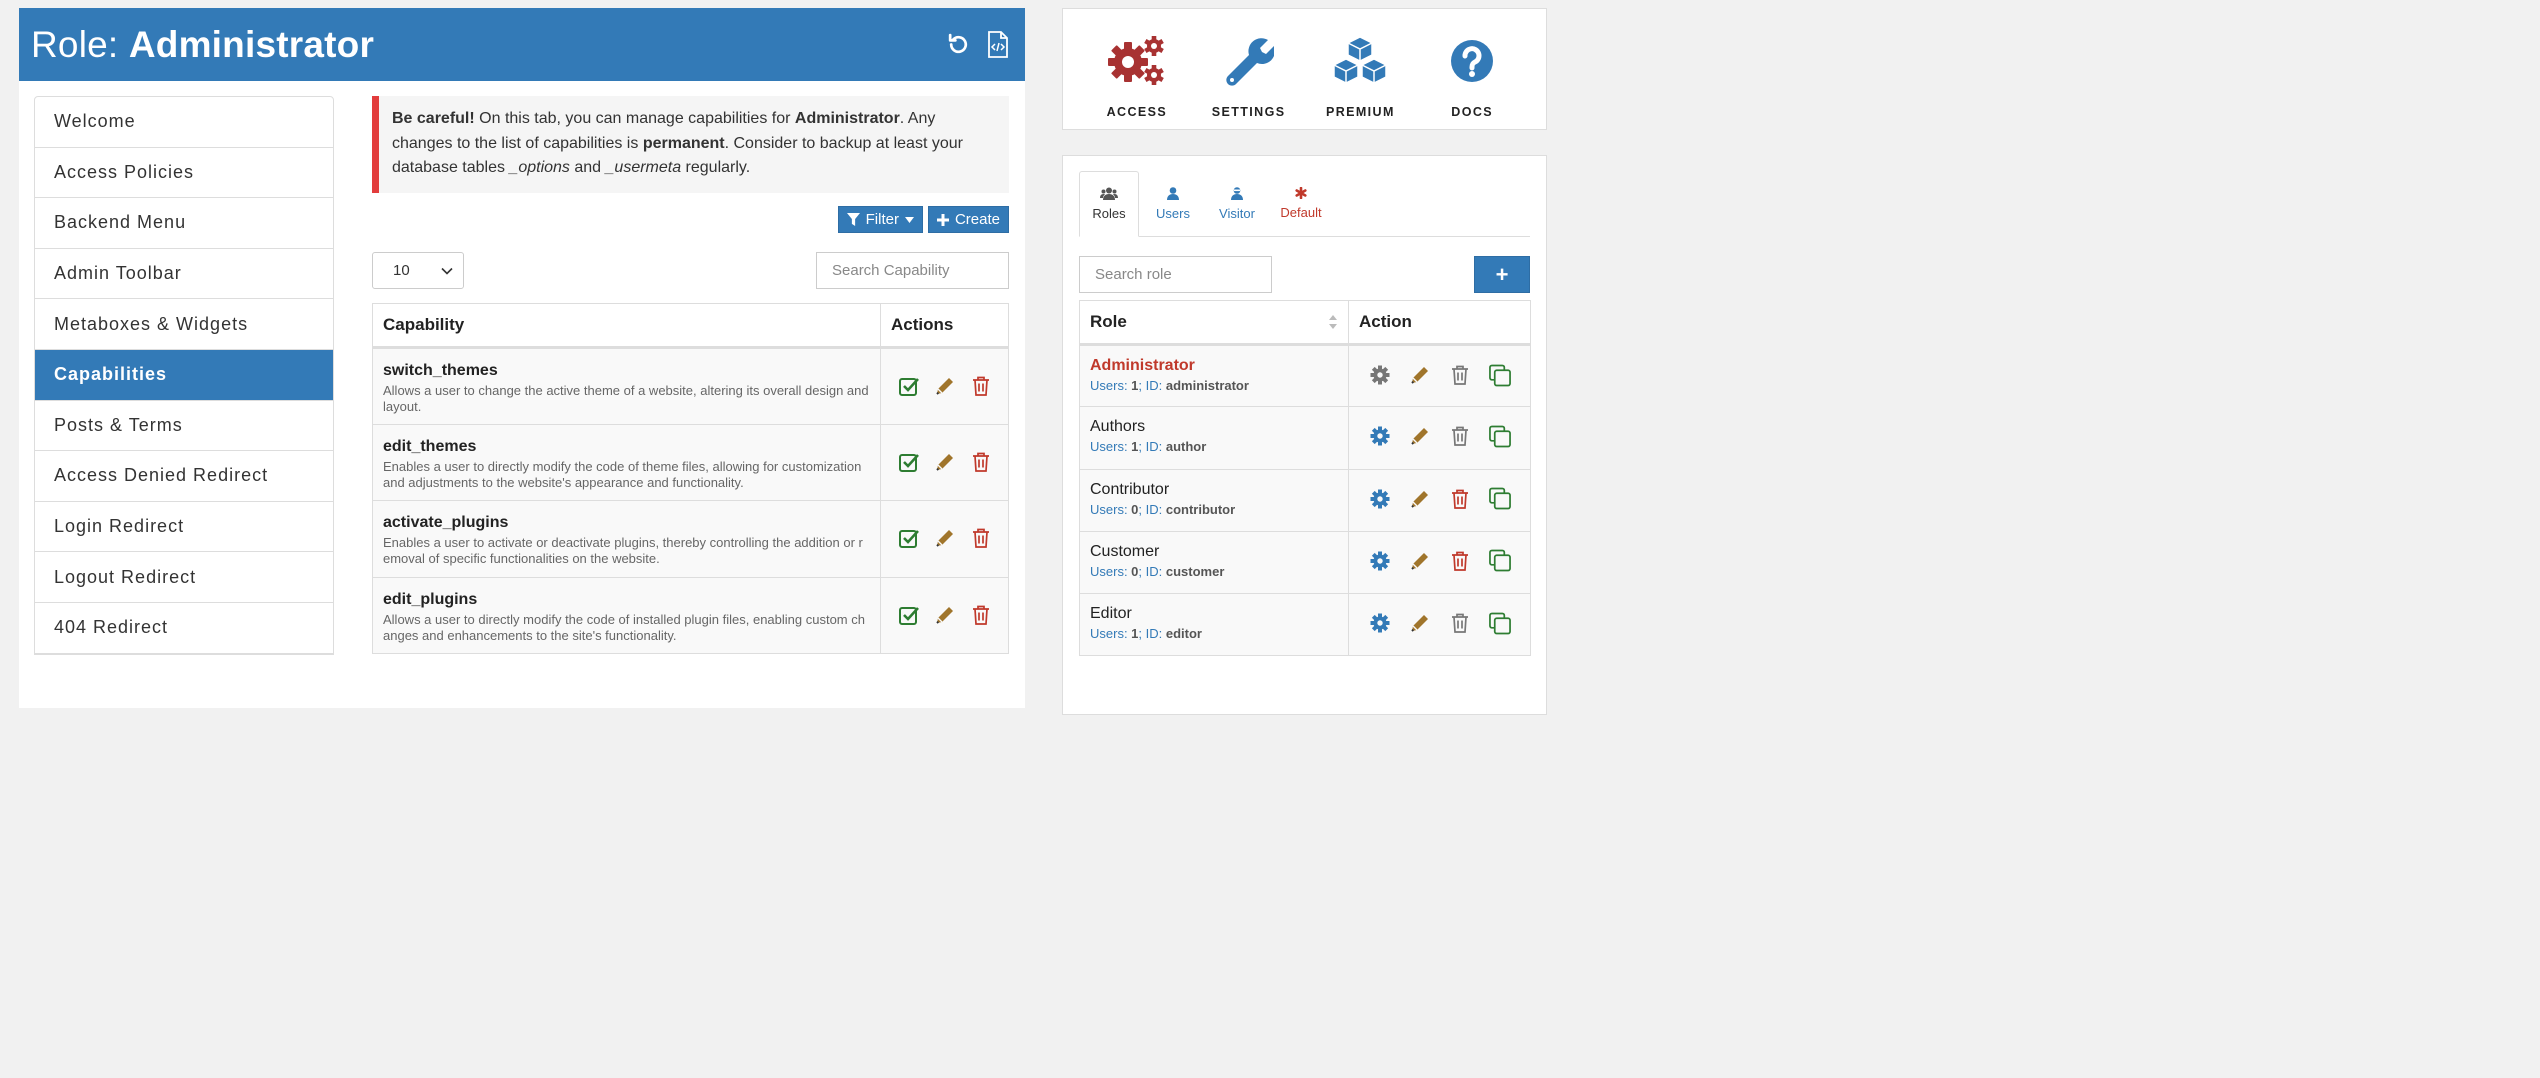 This screenshot has width=2540, height=1078. I want to click on role-meta: Users: 1; ID: editor, so click(1146, 634).